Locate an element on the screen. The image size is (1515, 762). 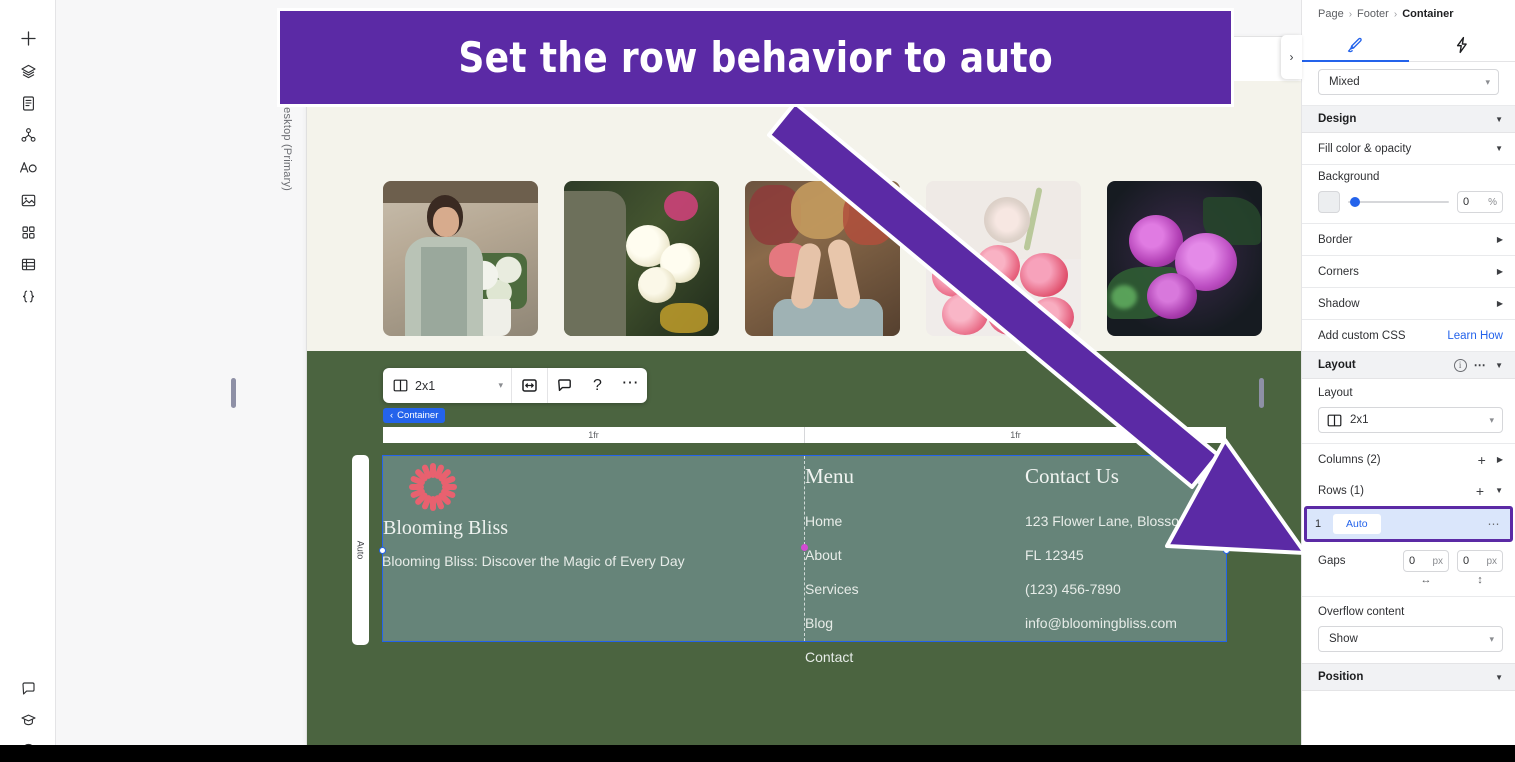
help-glyph: ? is located at coordinates (597, 385).